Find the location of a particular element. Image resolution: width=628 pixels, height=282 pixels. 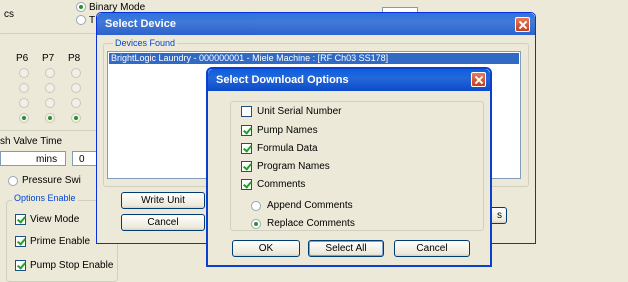

prime-enable-checkbox is located at coordinates (20, 241).